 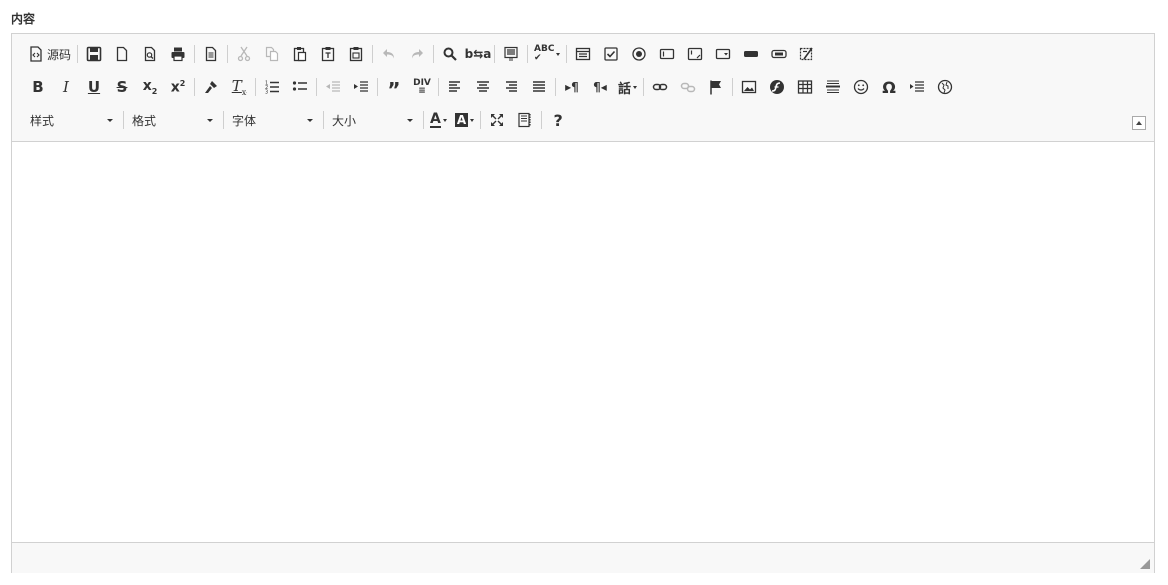 I want to click on horizontal-rule-icon, so click(x=833, y=87).